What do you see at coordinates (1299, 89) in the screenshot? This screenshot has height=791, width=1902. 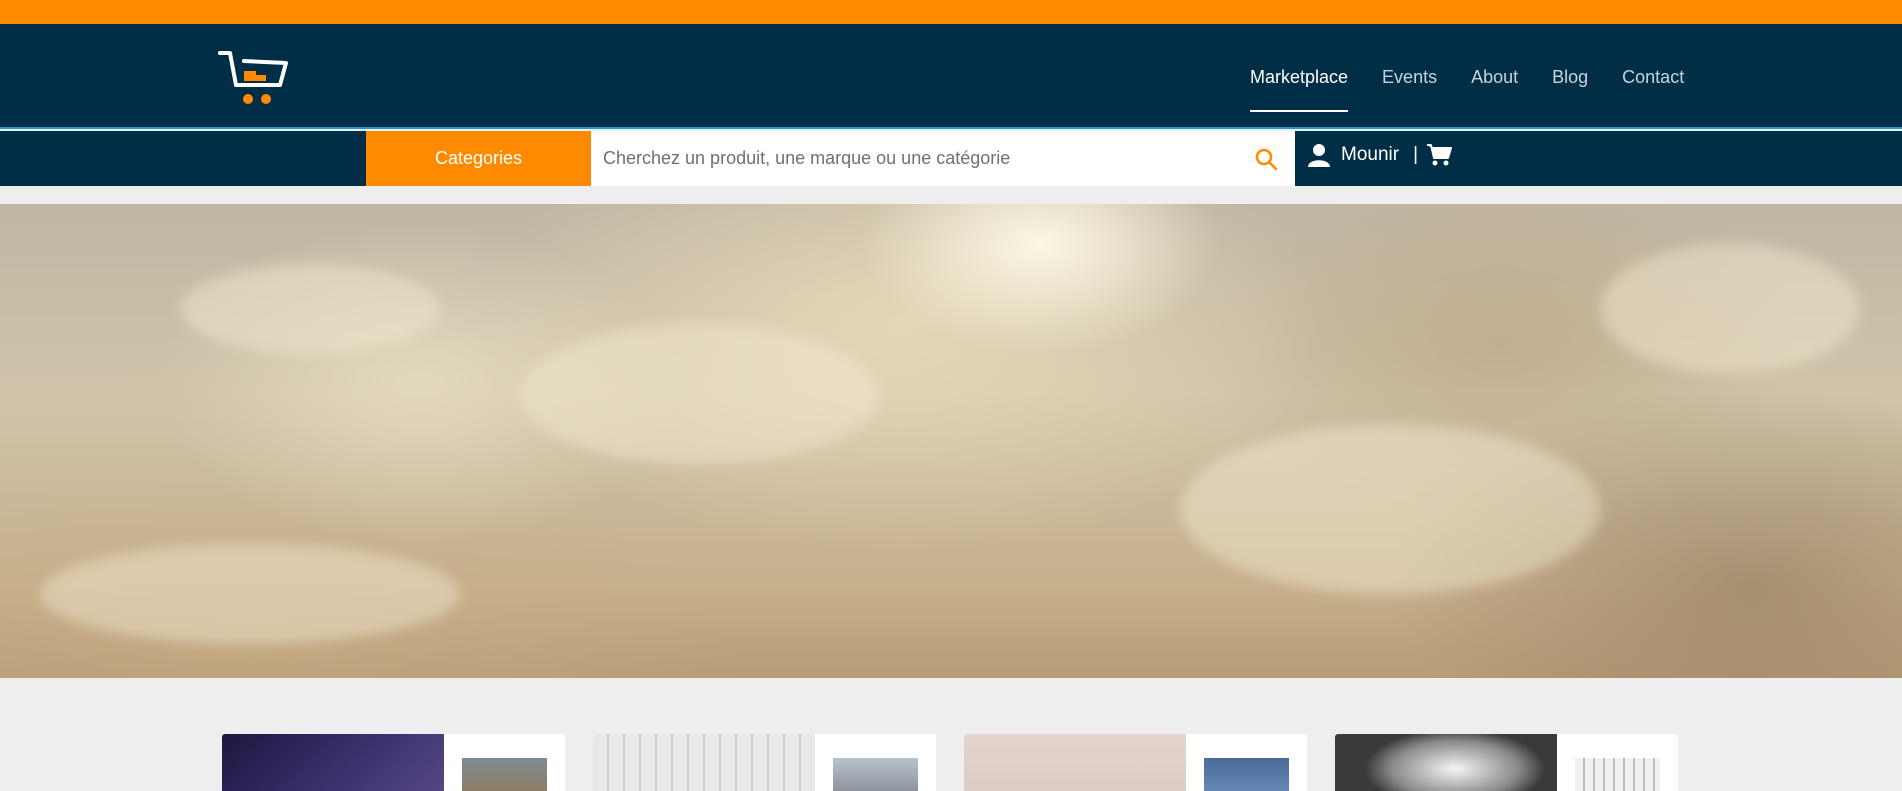 I see `nav-marketplace: Marketplace` at bounding box center [1299, 89].